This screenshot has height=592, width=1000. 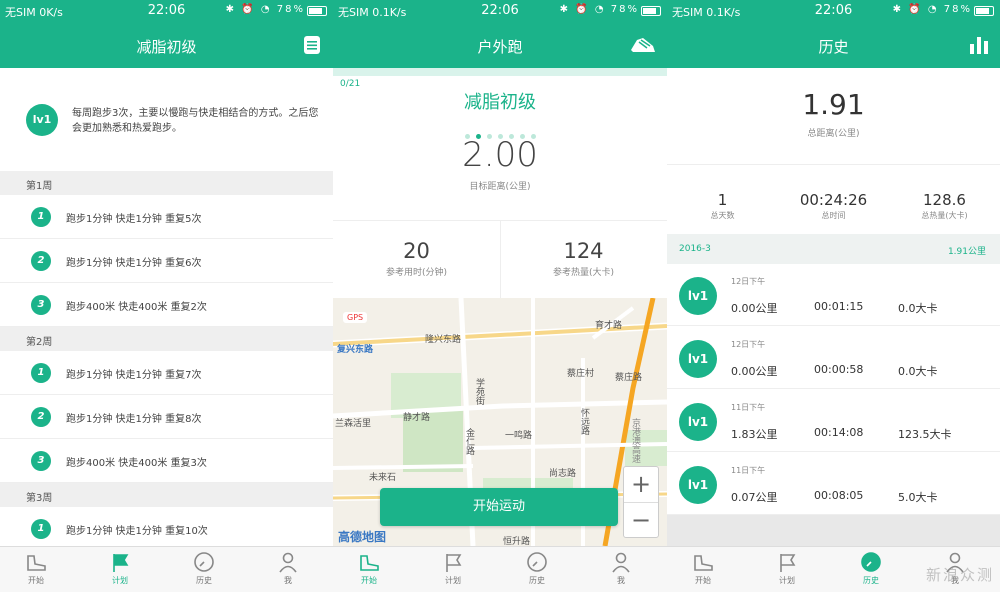 What do you see at coordinates (833, 484) in the screenshot?
I see `history-record: lv1 11日下午 0.07公里 00:08:05 5.0大卡` at bounding box center [833, 484].